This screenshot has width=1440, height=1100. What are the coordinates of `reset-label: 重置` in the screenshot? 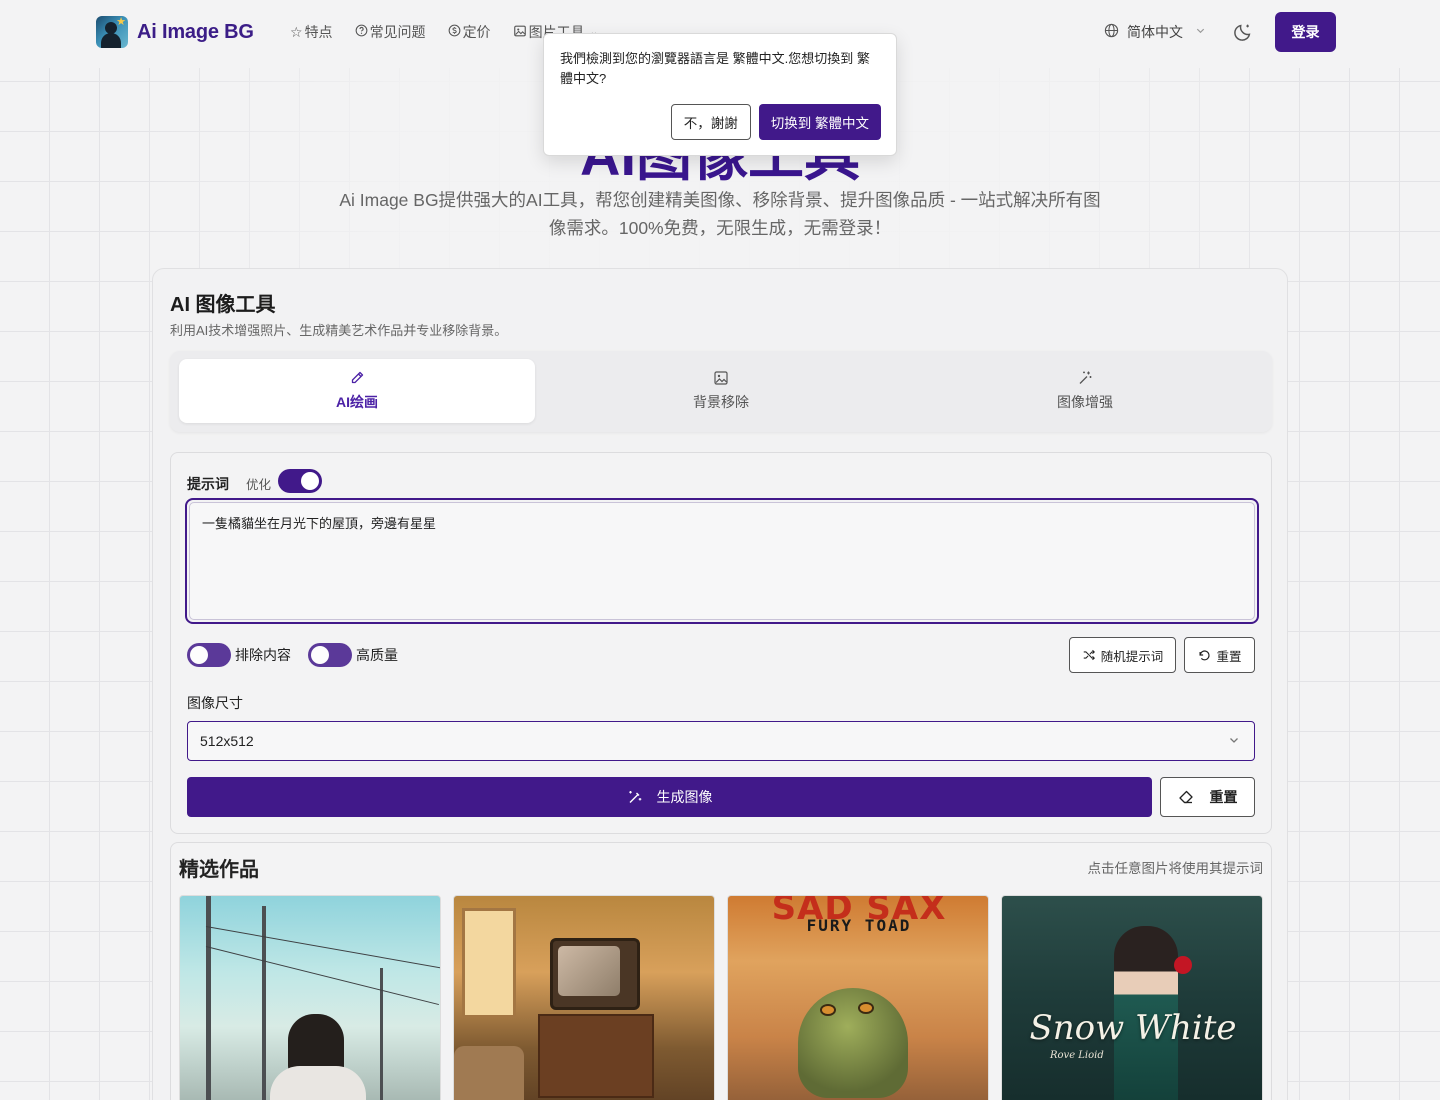 It's located at (1229, 656).